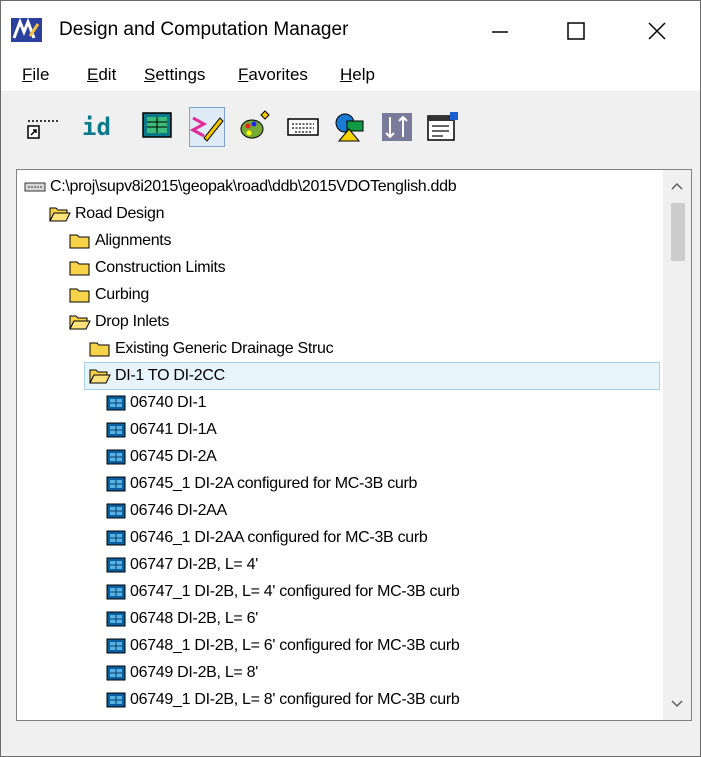 This screenshot has height=757, width=701. Describe the element at coordinates (42, 129) in the screenshot. I see `measure-icon` at that location.